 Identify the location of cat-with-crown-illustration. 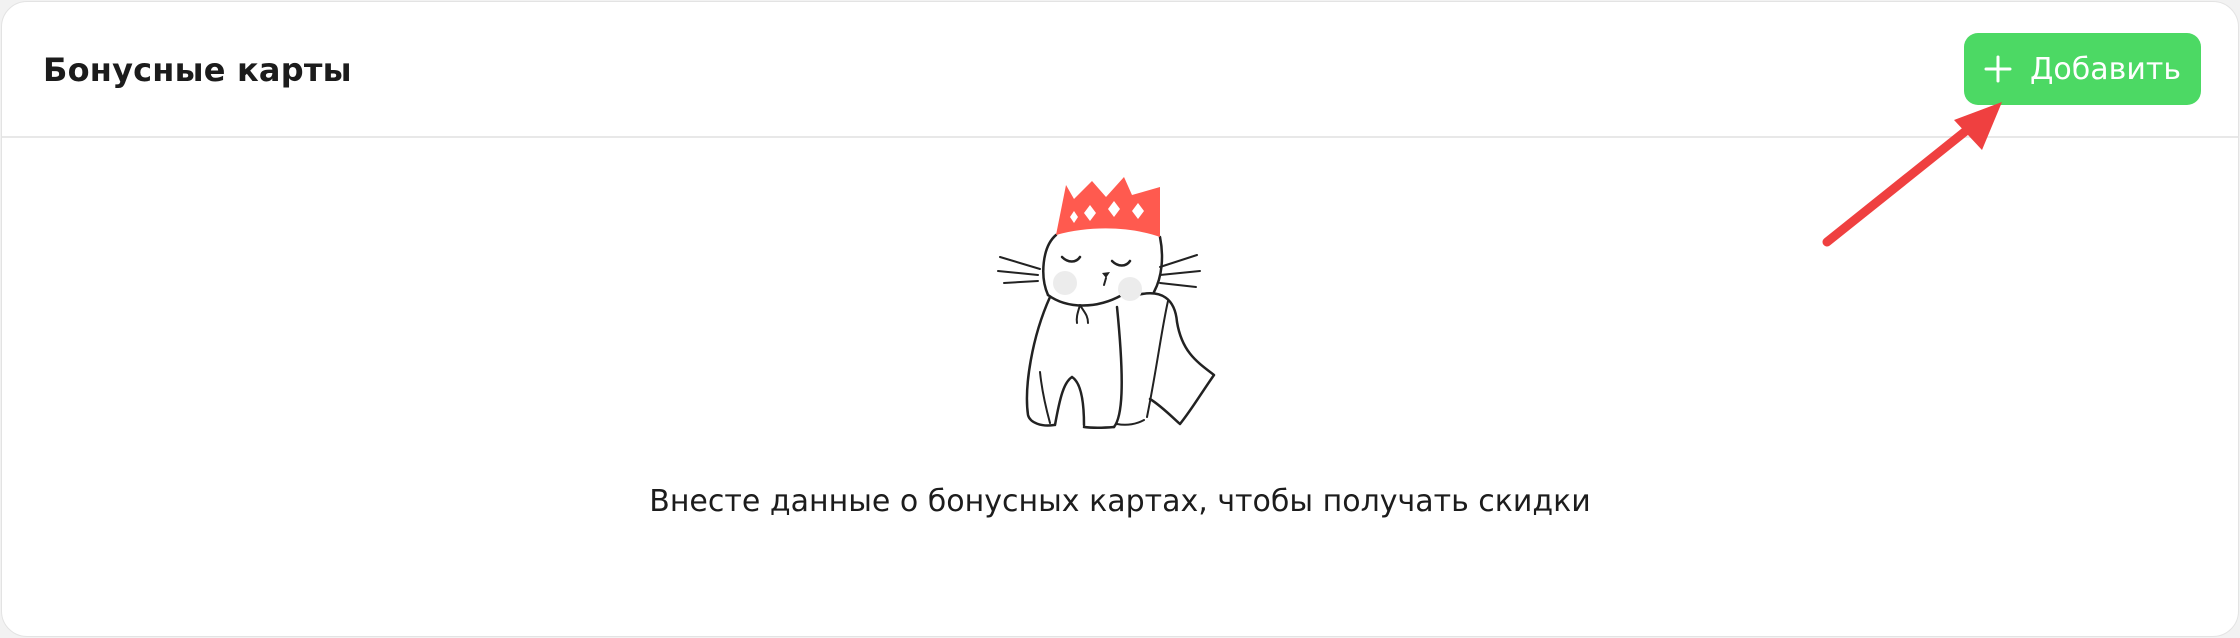
(1106, 303).